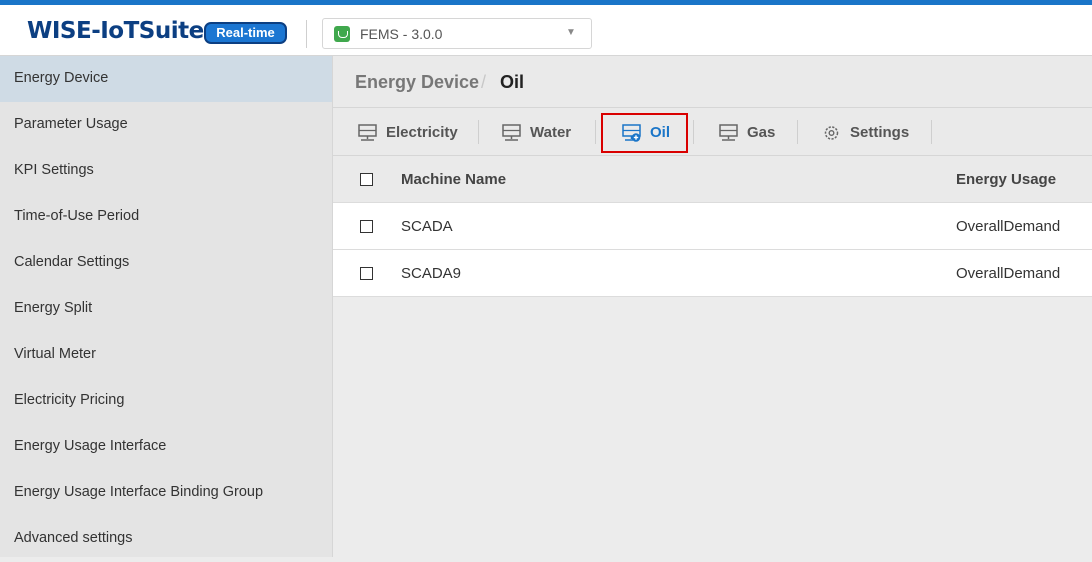  Describe the element at coordinates (417, 82) in the screenshot. I see `breadcrumb-root: Energy Device` at that location.